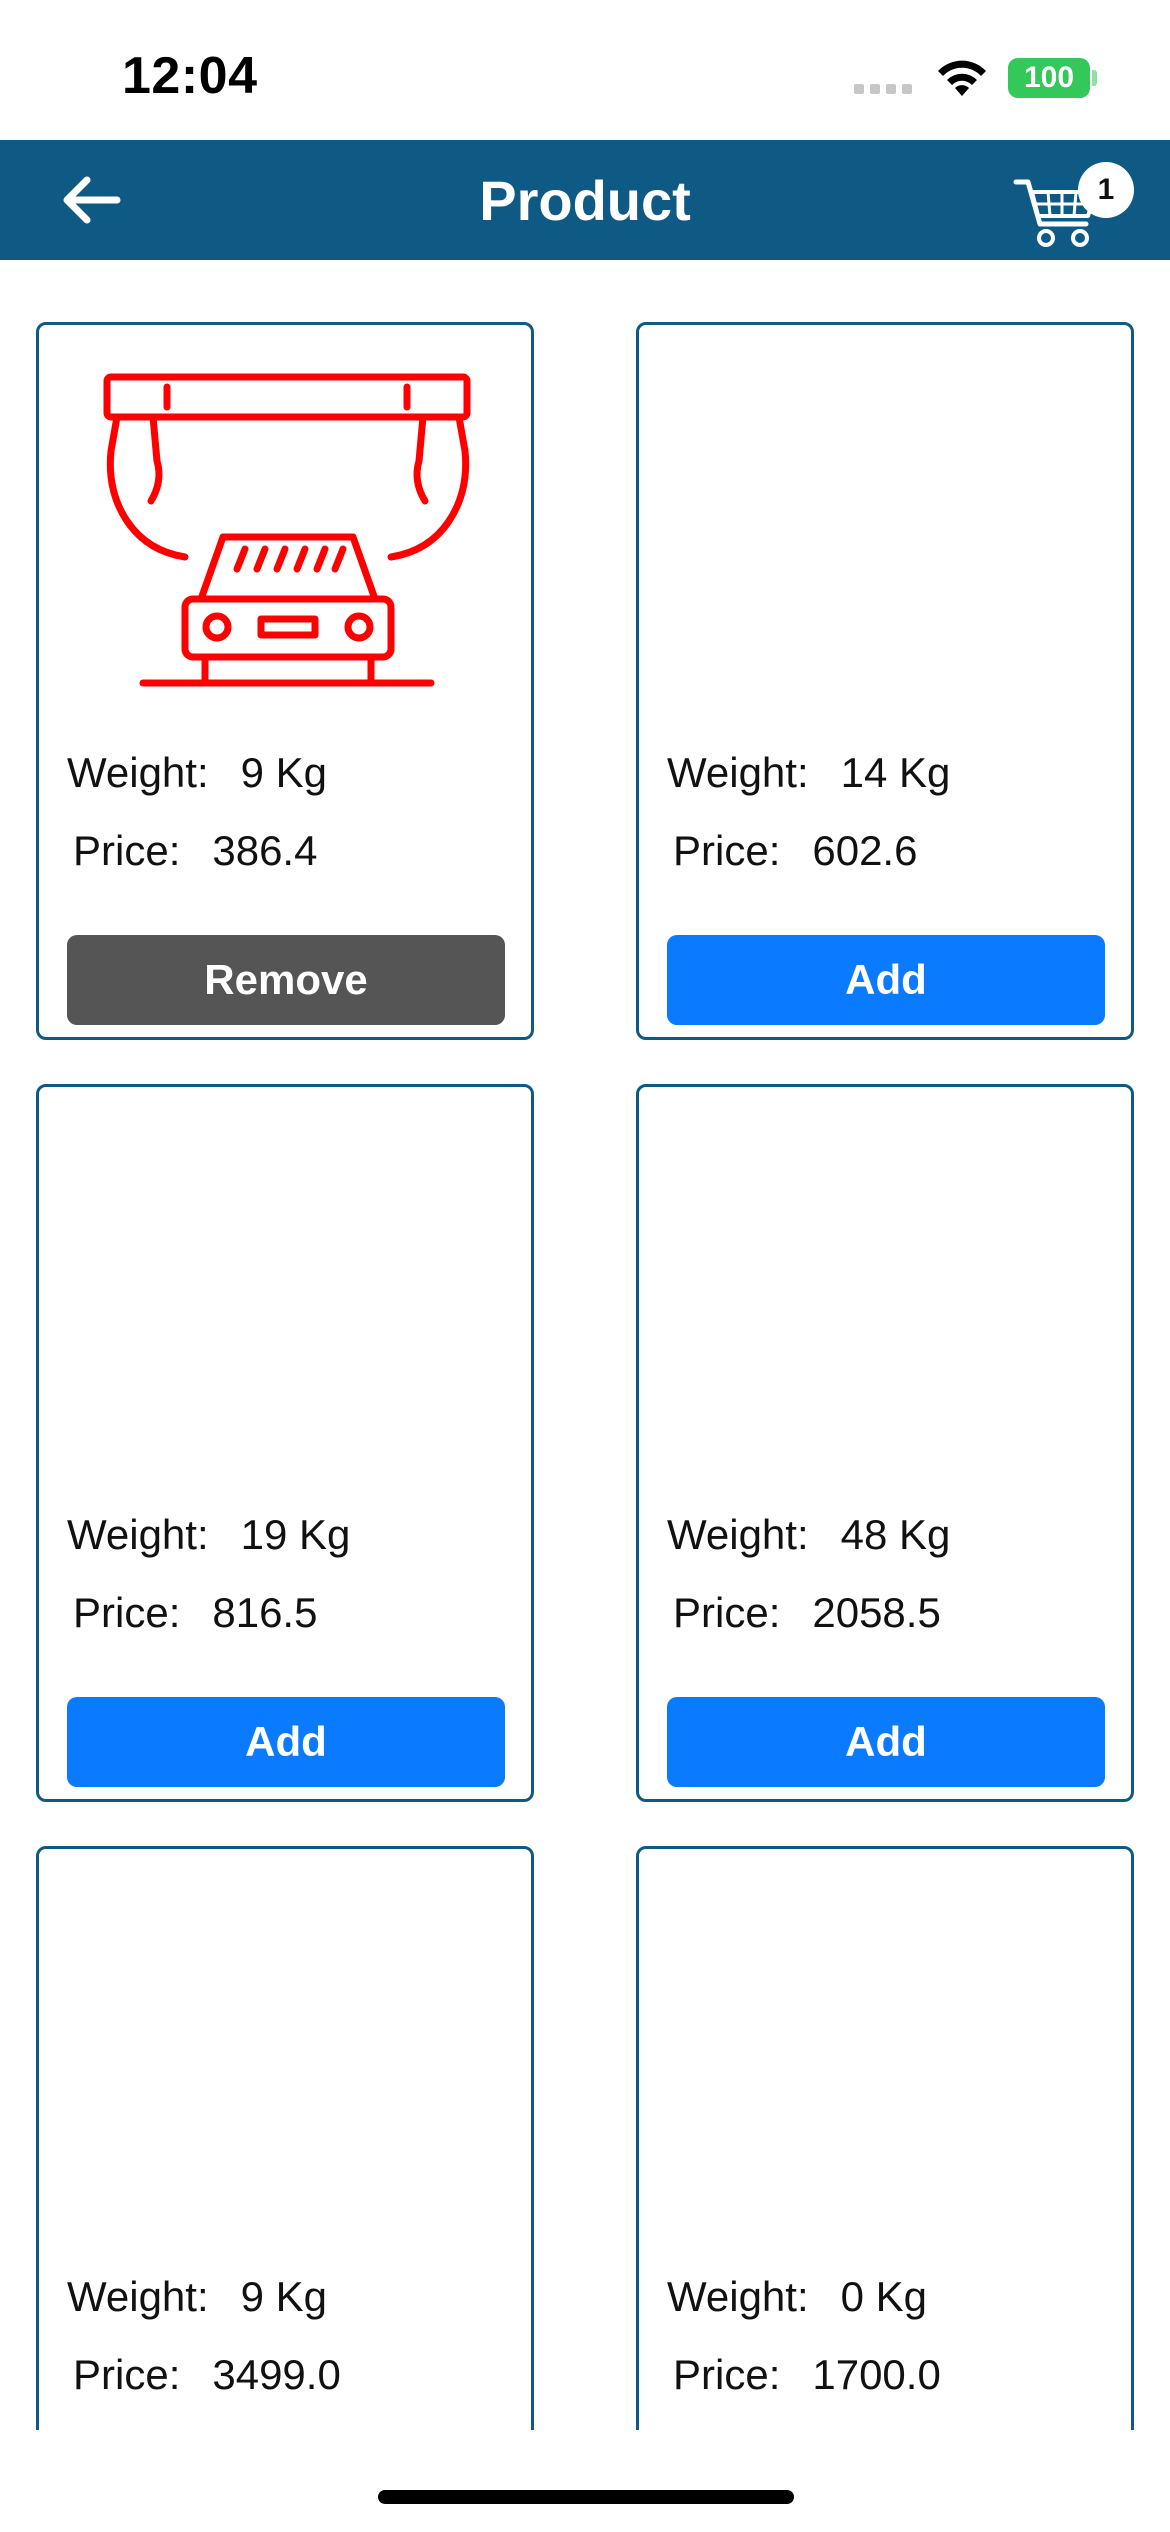 This screenshot has height=2532, width=1170. Describe the element at coordinates (876, 2374) in the screenshot. I see `price-value: 1700.0` at that location.